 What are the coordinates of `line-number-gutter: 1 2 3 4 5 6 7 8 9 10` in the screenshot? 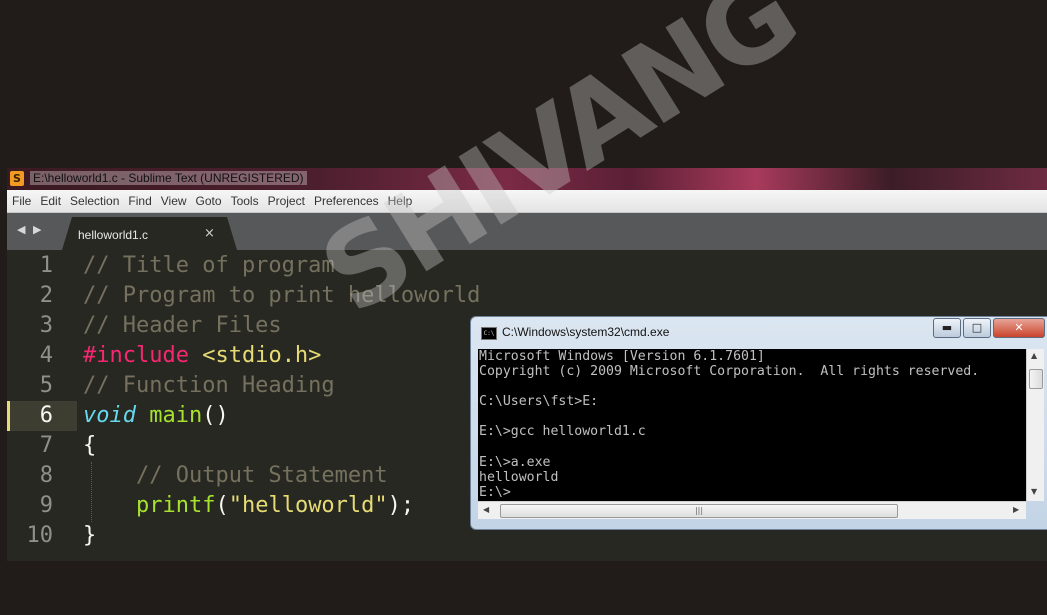 It's located at (39, 405).